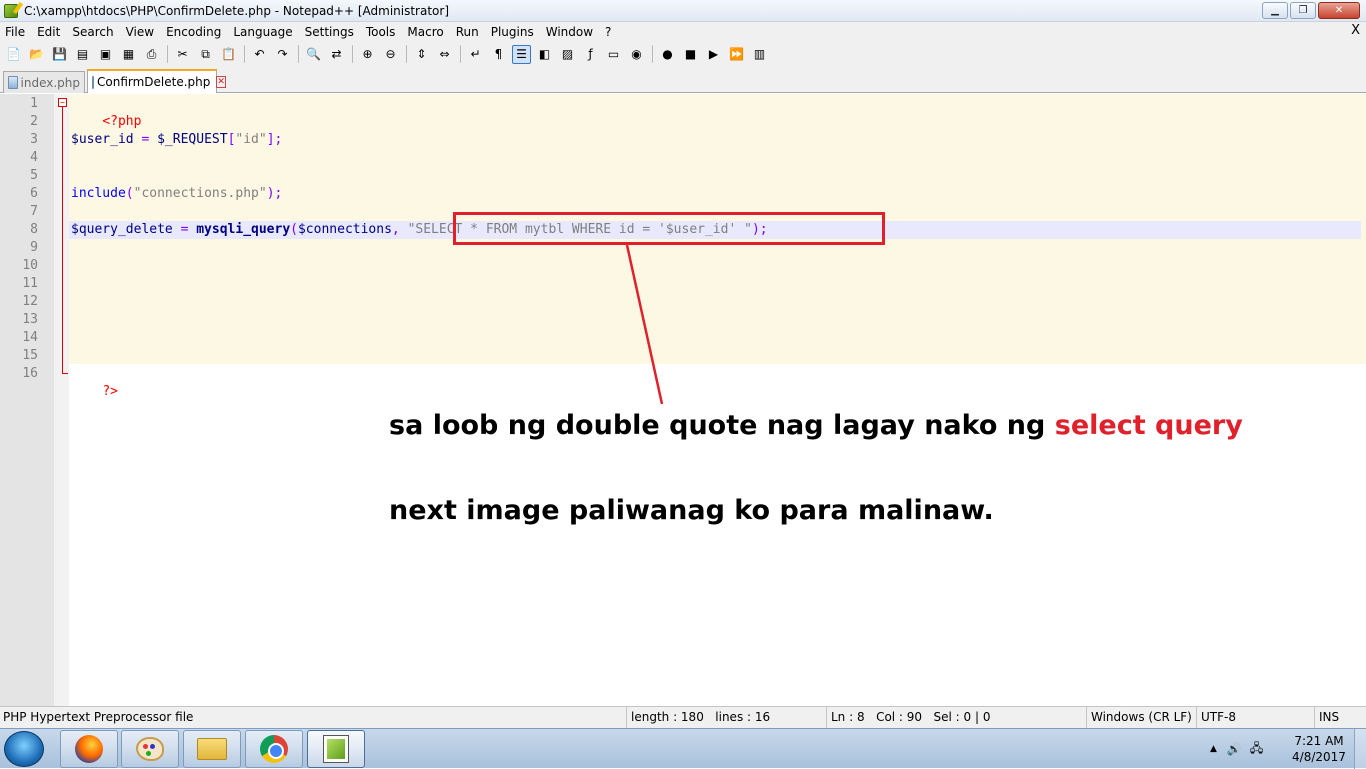 This screenshot has width=1366, height=769. I want to click on start-button, so click(24, 749).